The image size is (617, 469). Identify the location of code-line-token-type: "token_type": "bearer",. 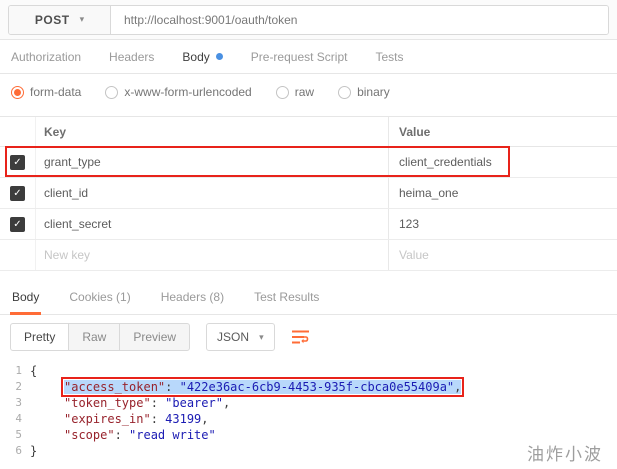
(323, 403).